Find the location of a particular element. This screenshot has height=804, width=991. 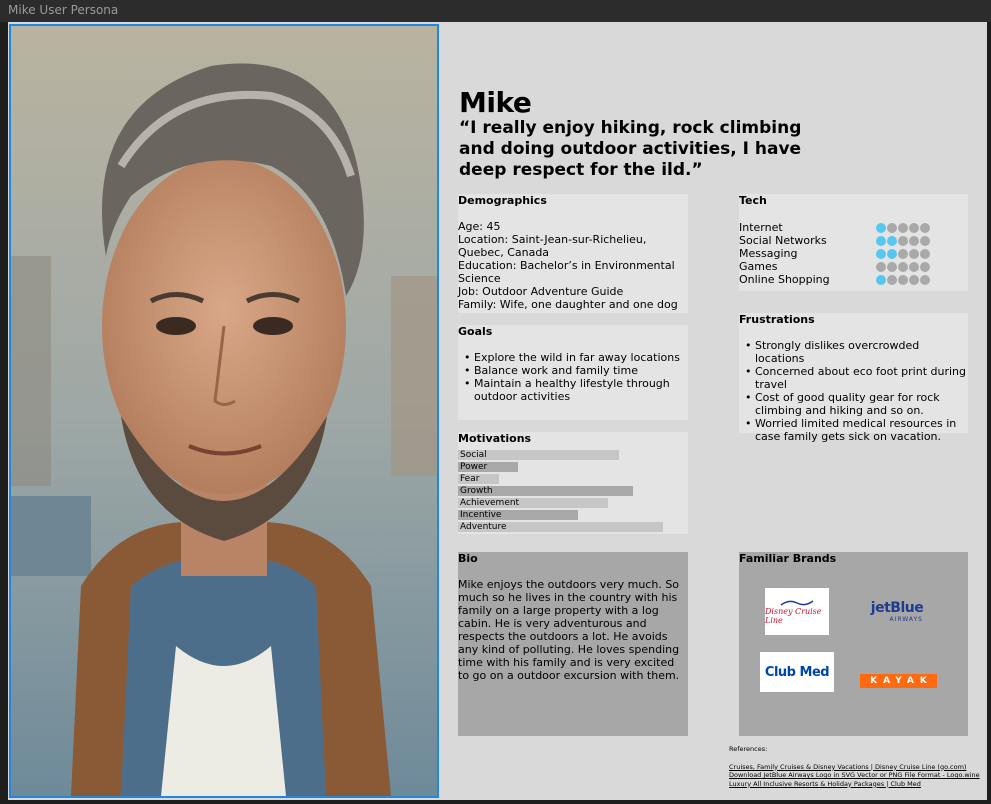

motivation-label: Incentive is located at coordinates (481, 515).